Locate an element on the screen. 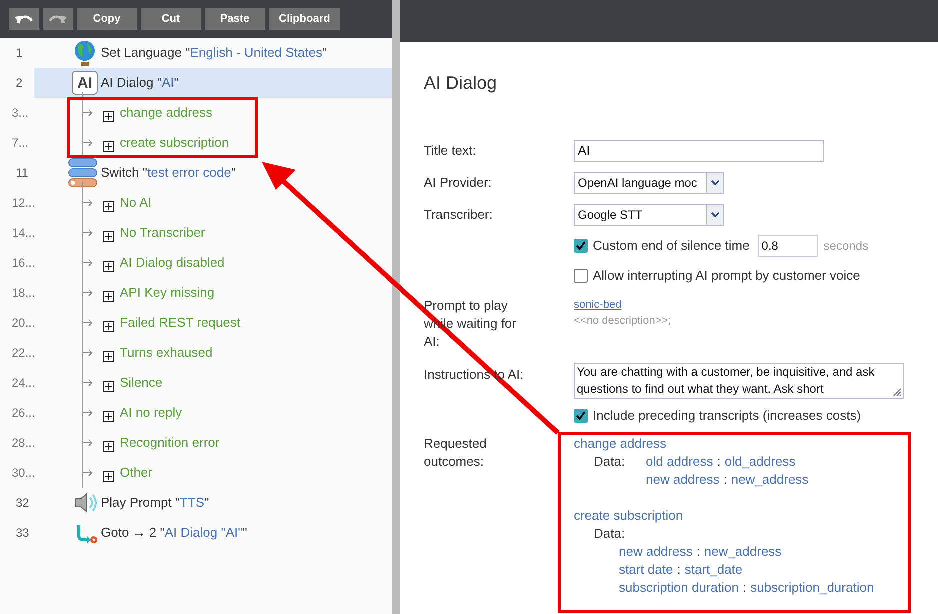  node-label: AI Dialog "AI" is located at coordinates (140, 83).